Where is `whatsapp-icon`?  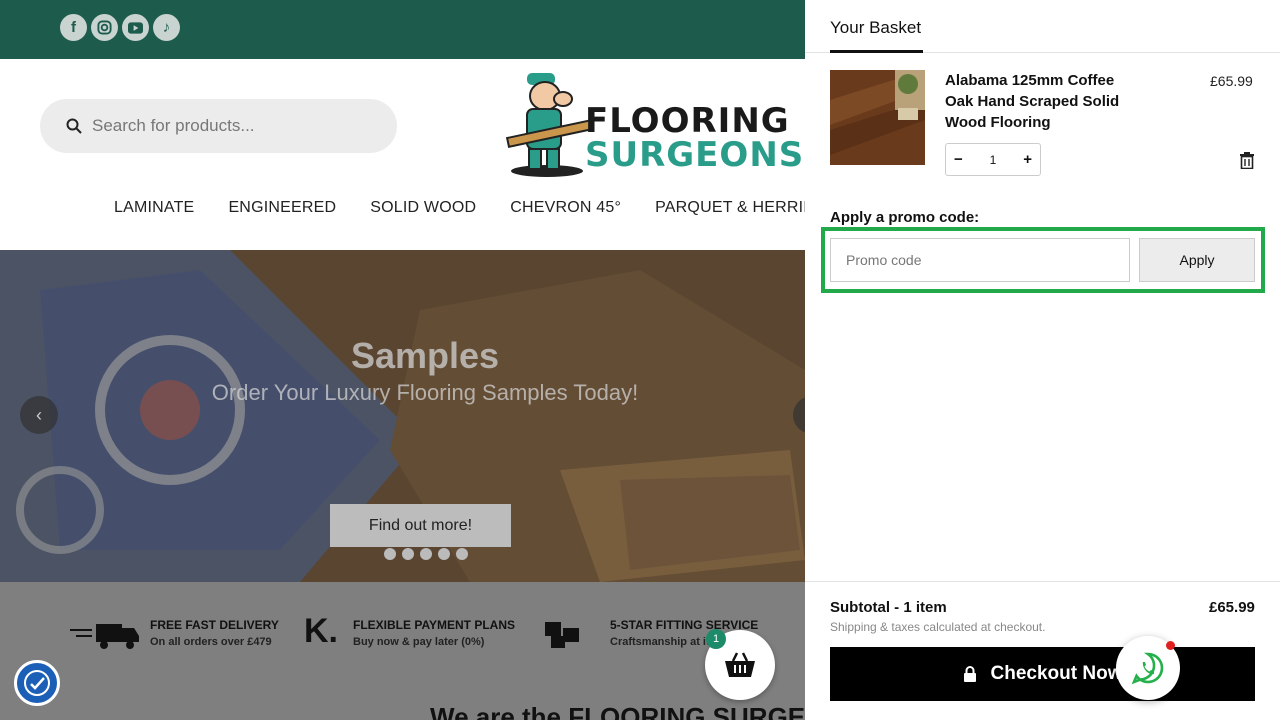 whatsapp-icon is located at coordinates (1147, 668).